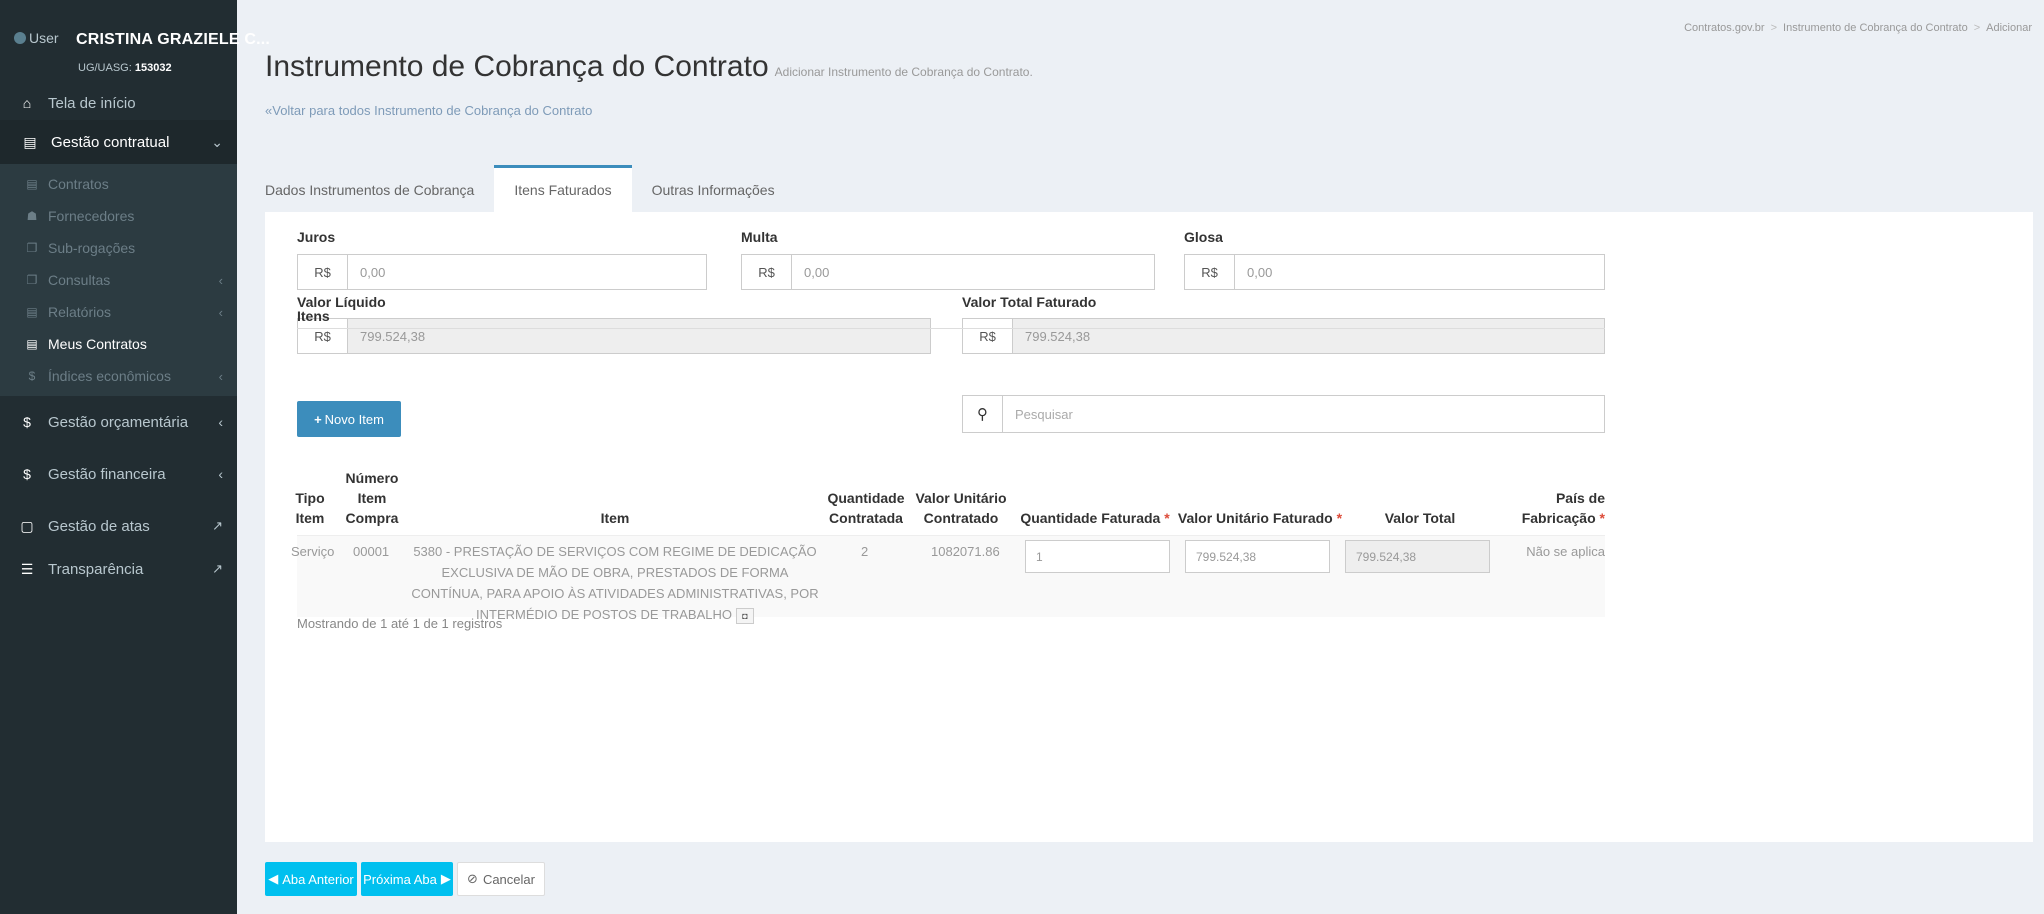 The height and width of the screenshot is (914, 2044). Describe the element at coordinates (1283, 336) in the screenshot. I see `valor-total-field: R$ 799.524,38` at that location.